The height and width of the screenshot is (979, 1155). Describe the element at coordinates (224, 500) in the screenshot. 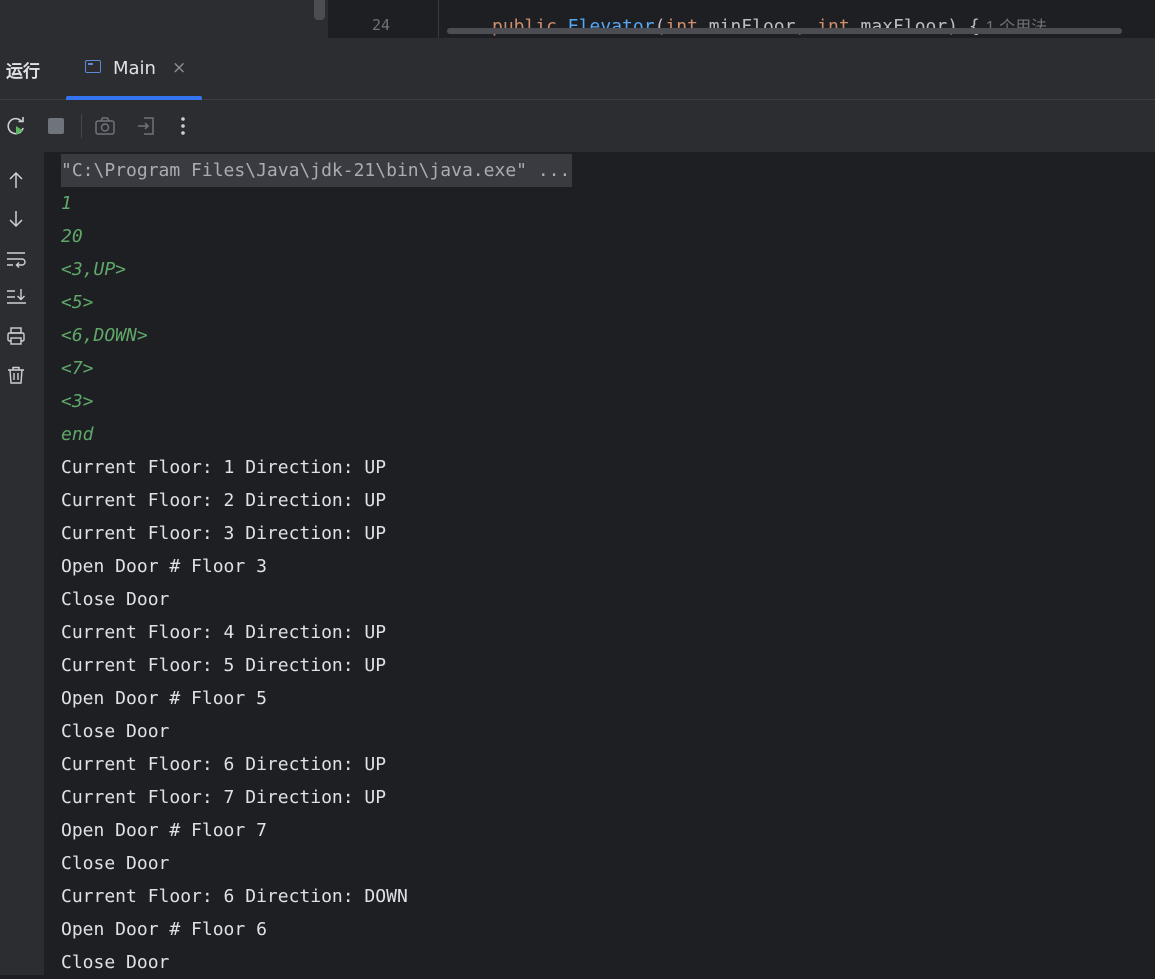

I see `console-output-line: Current Floor: 2 Direction: UP` at that location.